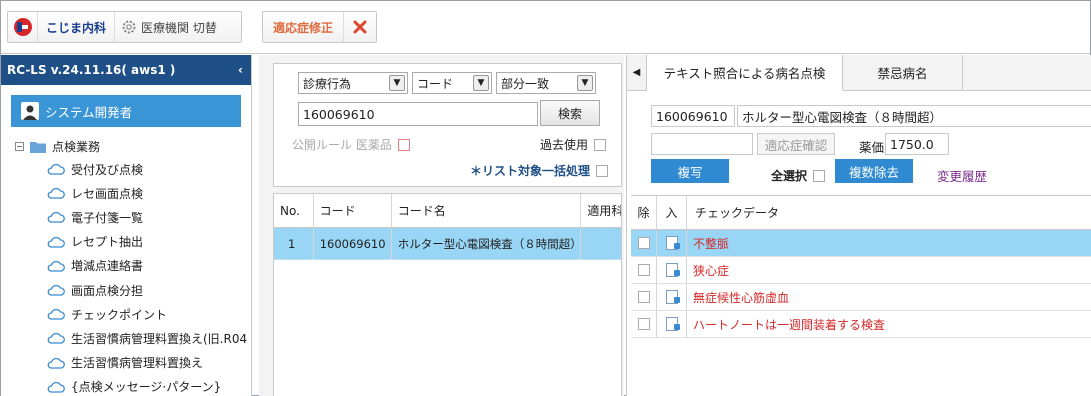 The image size is (1091, 396). Describe the element at coordinates (602, 170) in the screenshot. I see `batch-checkbox` at that location.